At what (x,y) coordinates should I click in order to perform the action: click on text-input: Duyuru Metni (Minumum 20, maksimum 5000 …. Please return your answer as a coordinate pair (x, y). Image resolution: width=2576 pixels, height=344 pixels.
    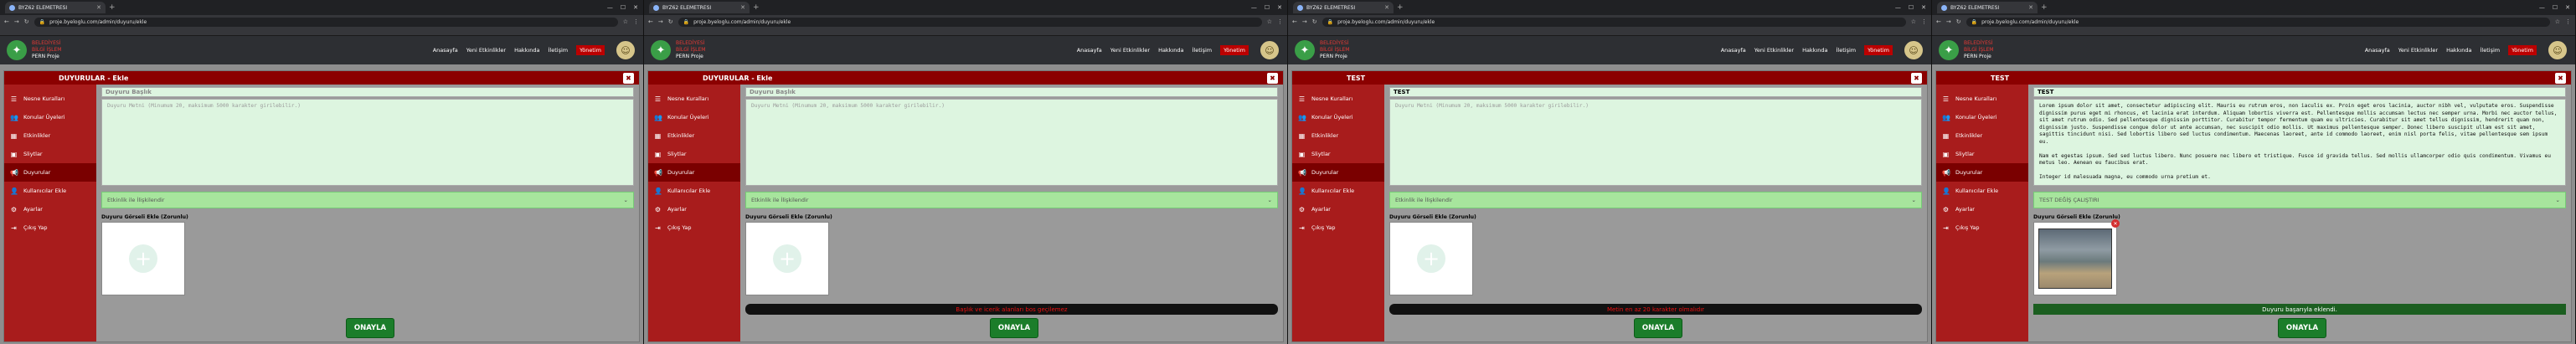
    Looking at the image, I should click on (1655, 142).